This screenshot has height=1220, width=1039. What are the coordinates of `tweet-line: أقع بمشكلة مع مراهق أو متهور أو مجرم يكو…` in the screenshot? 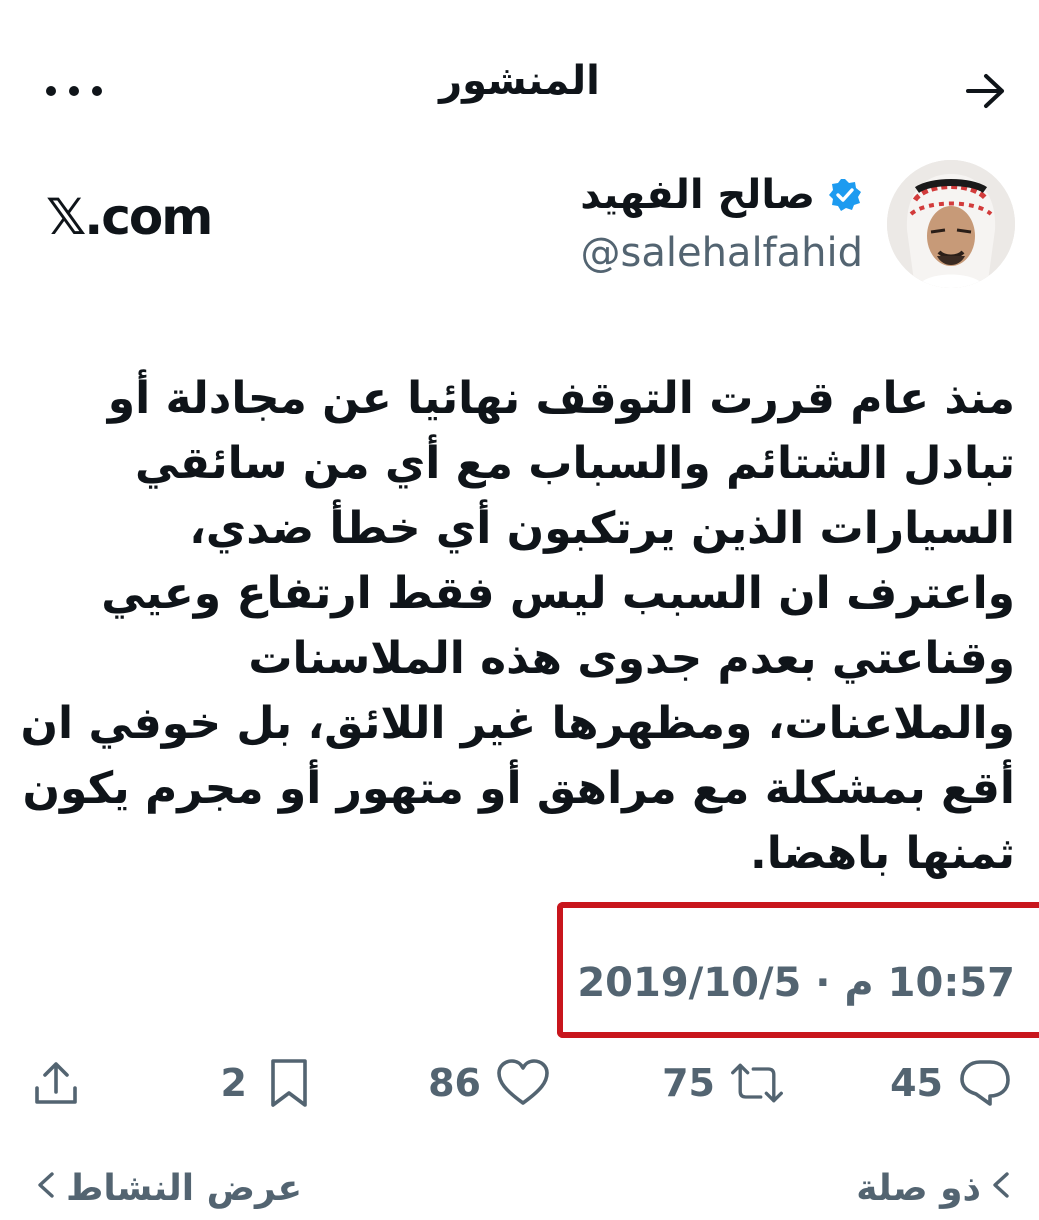 It's located at (518, 788).